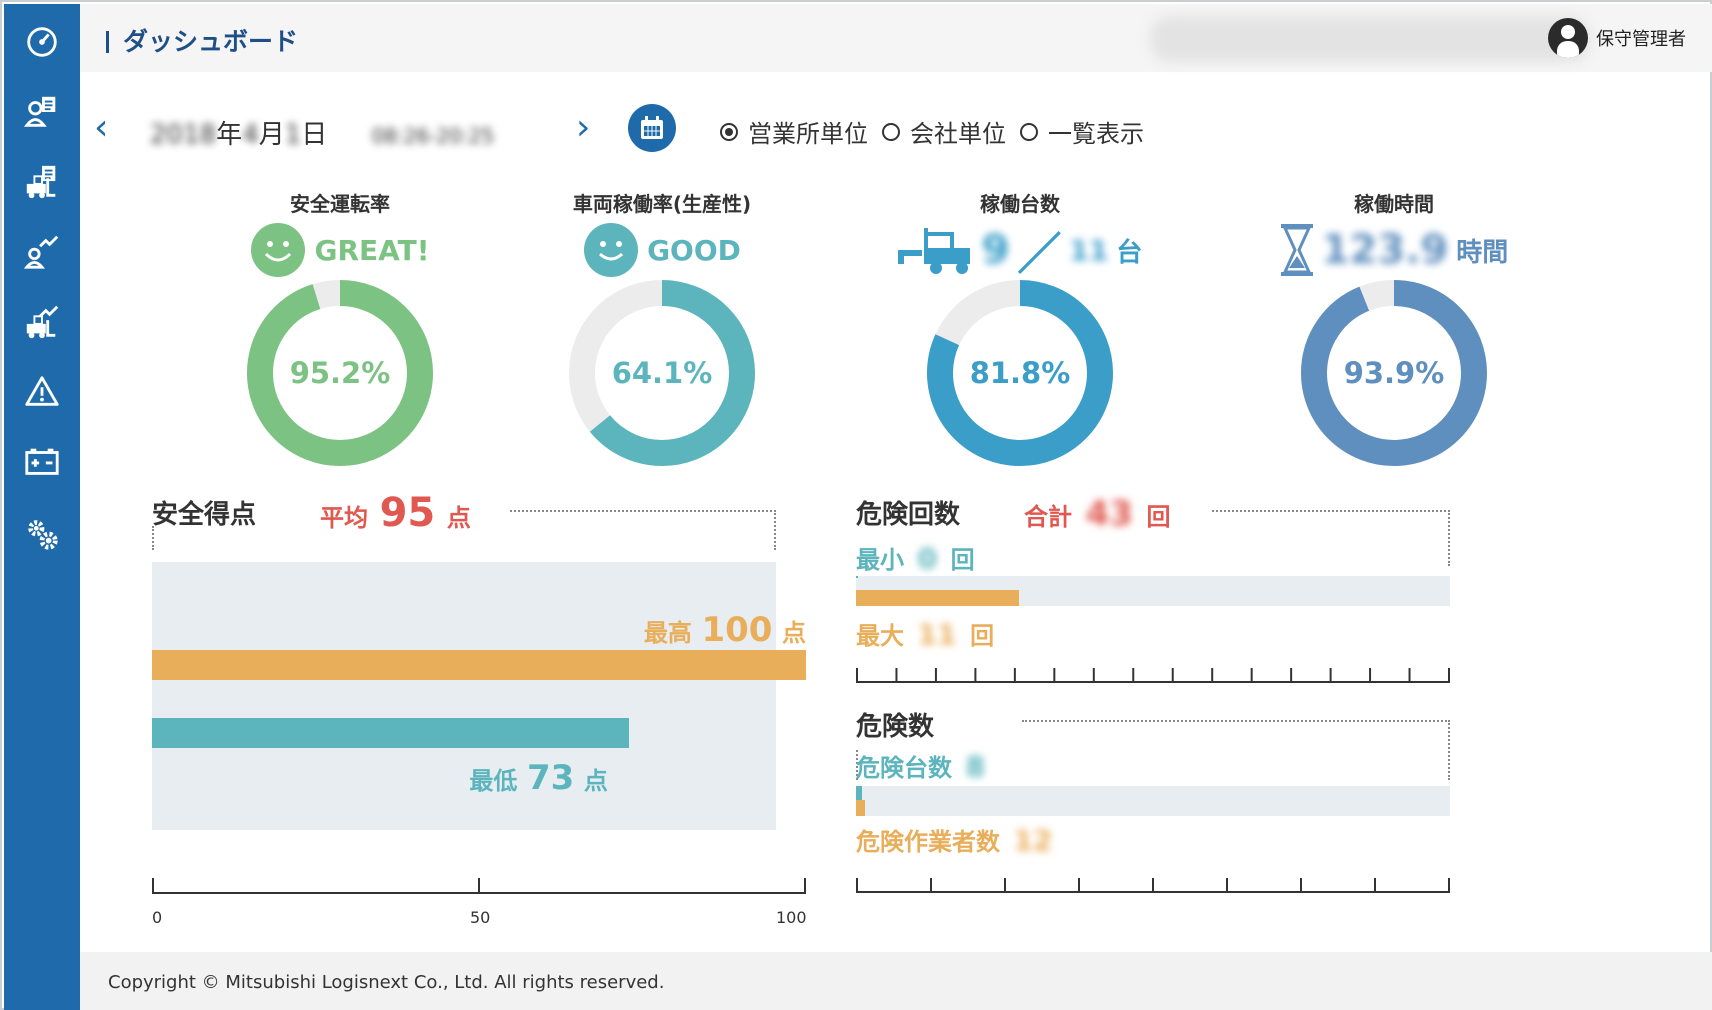 The image size is (1712, 1010). I want to click on kpi-units: 稼働台数 9 ／ 11 台 81.8%, so click(1020, 327).